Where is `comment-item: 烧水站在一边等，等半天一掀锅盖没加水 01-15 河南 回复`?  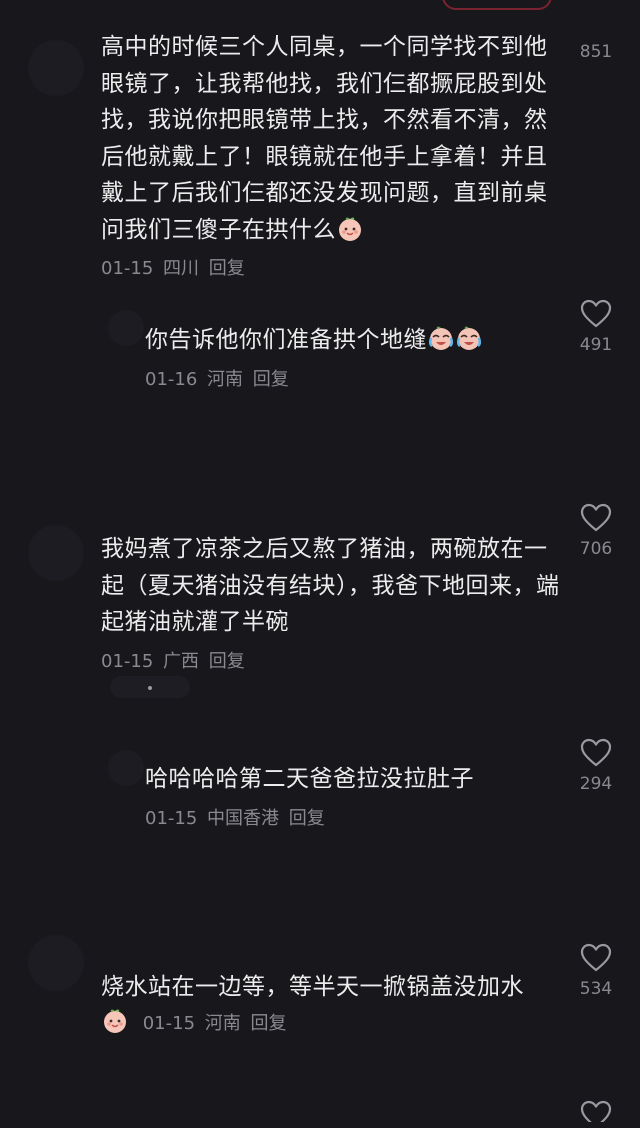
comment-item: 烧水站在一边等，等半天一掀锅盖没加水 01-15 河南 回复 is located at coordinates (331, 1002).